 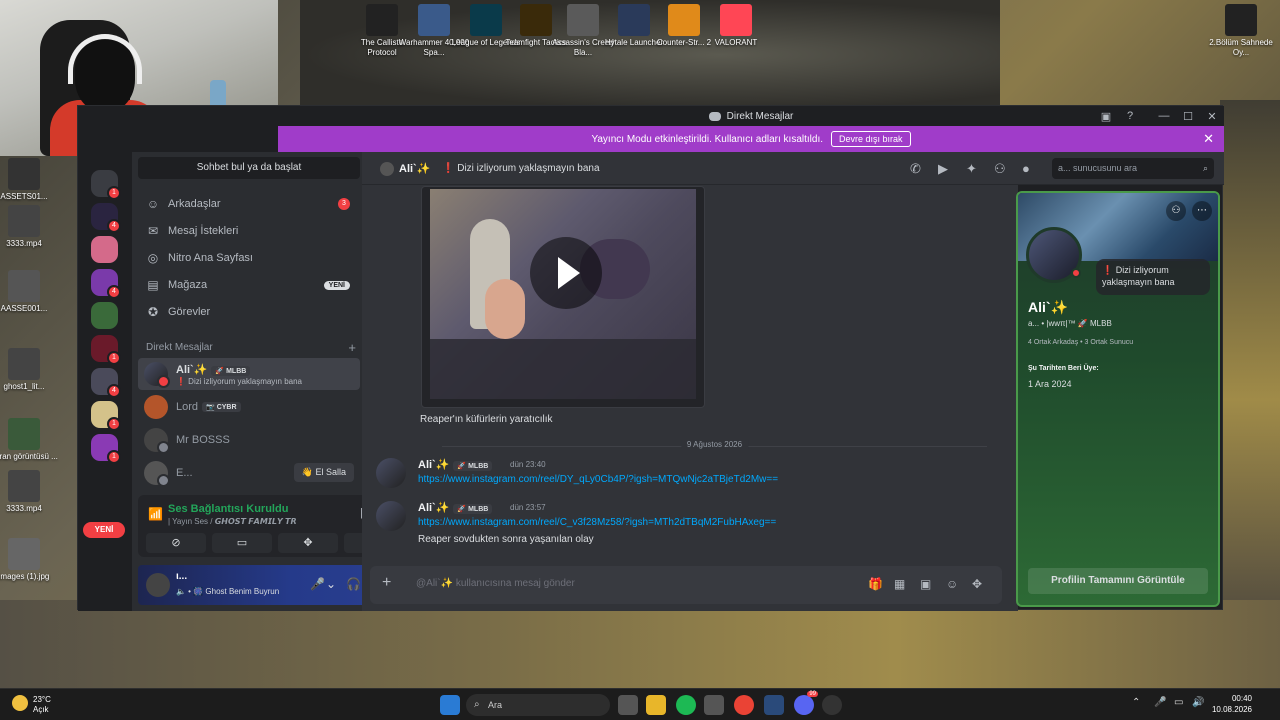 I want to click on message-input: @Ali`✨ kullanıcısına mesaj gönder, so click(x=495, y=583).